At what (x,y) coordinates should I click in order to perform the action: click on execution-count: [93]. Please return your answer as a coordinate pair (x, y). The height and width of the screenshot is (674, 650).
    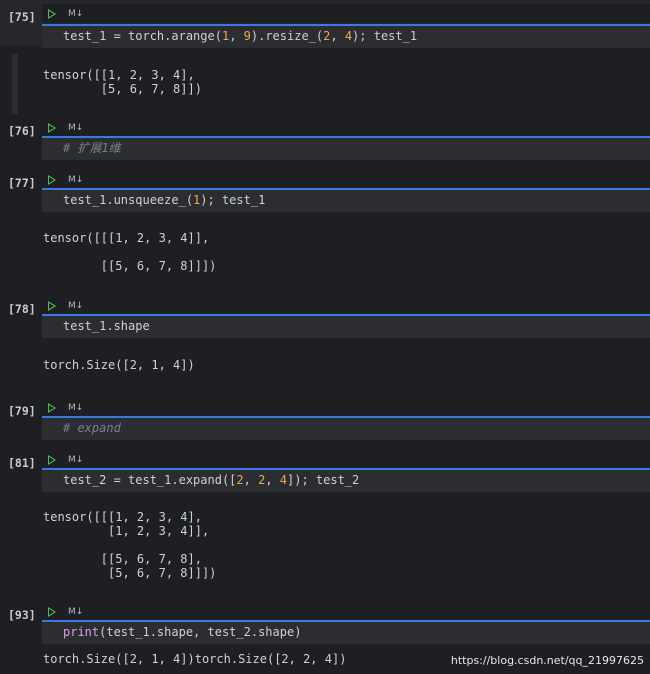
    Looking at the image, I should click on (22, 615).